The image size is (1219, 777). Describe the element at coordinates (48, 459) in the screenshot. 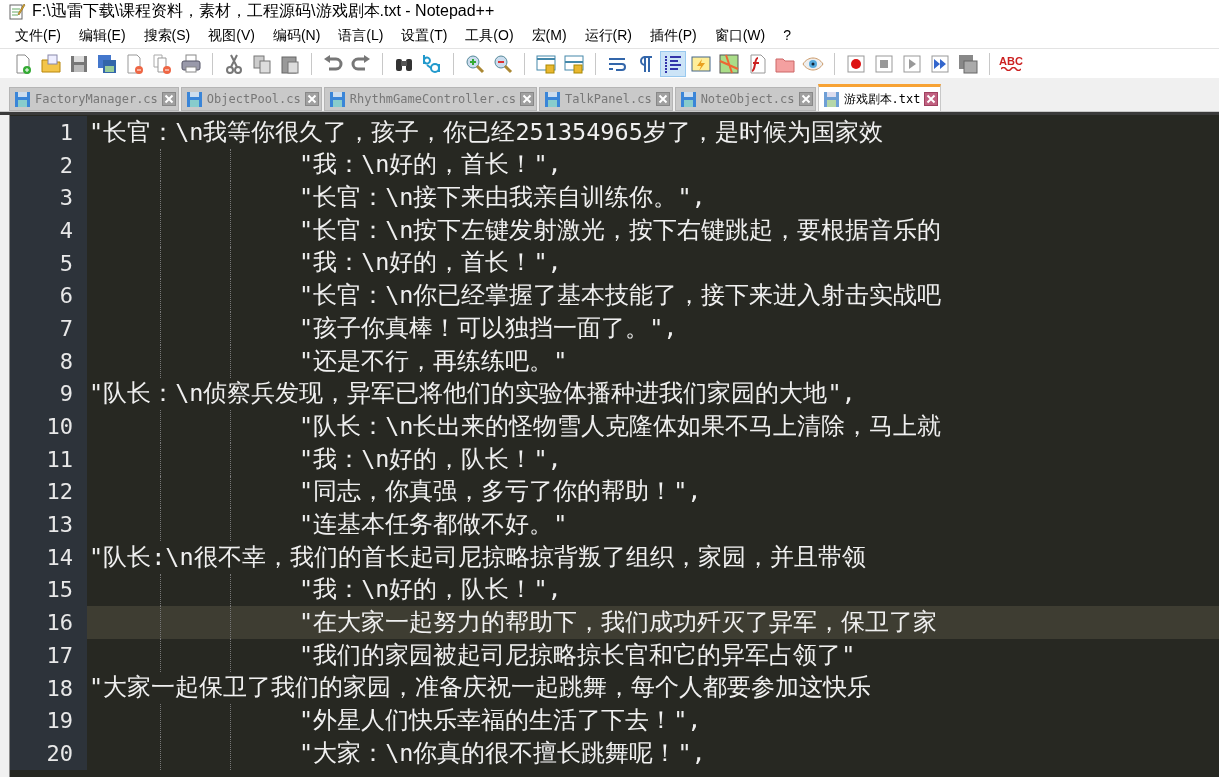

I see `line-number: 11` at that location.